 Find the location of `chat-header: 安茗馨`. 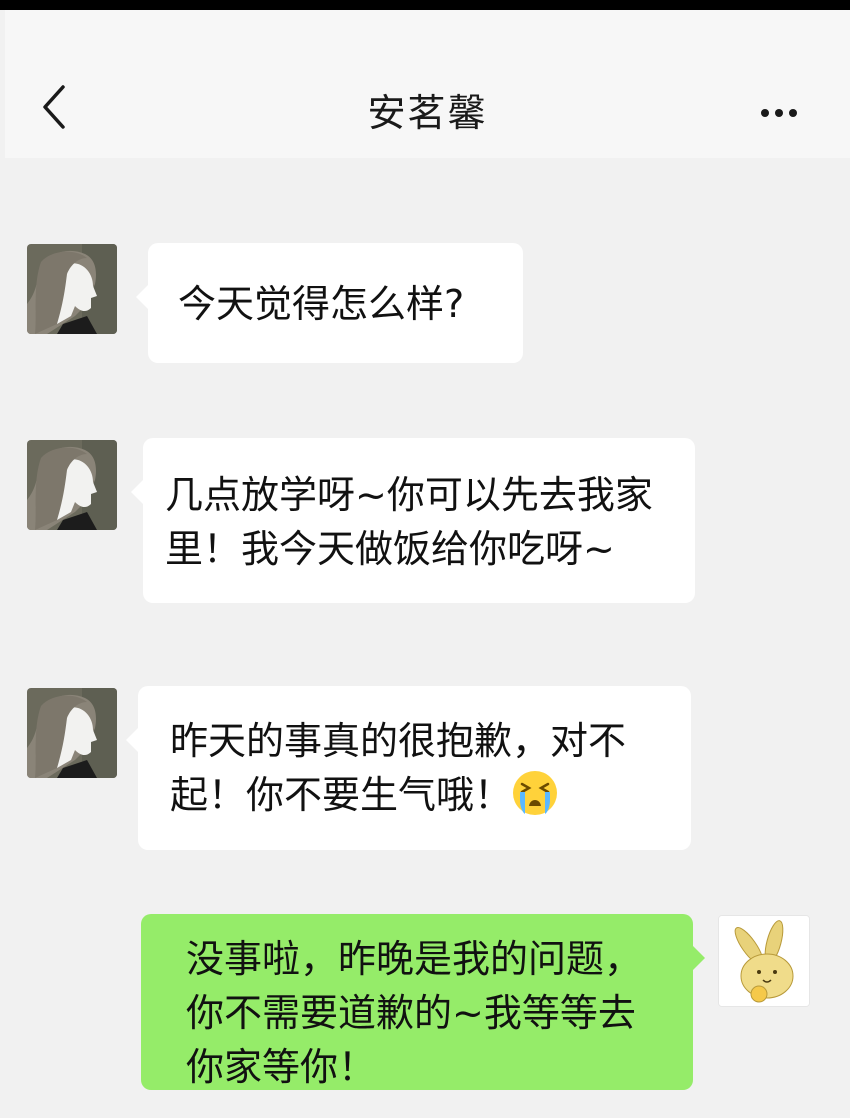

chat-header: 安茗馨 is located at coordinates (427, 84).